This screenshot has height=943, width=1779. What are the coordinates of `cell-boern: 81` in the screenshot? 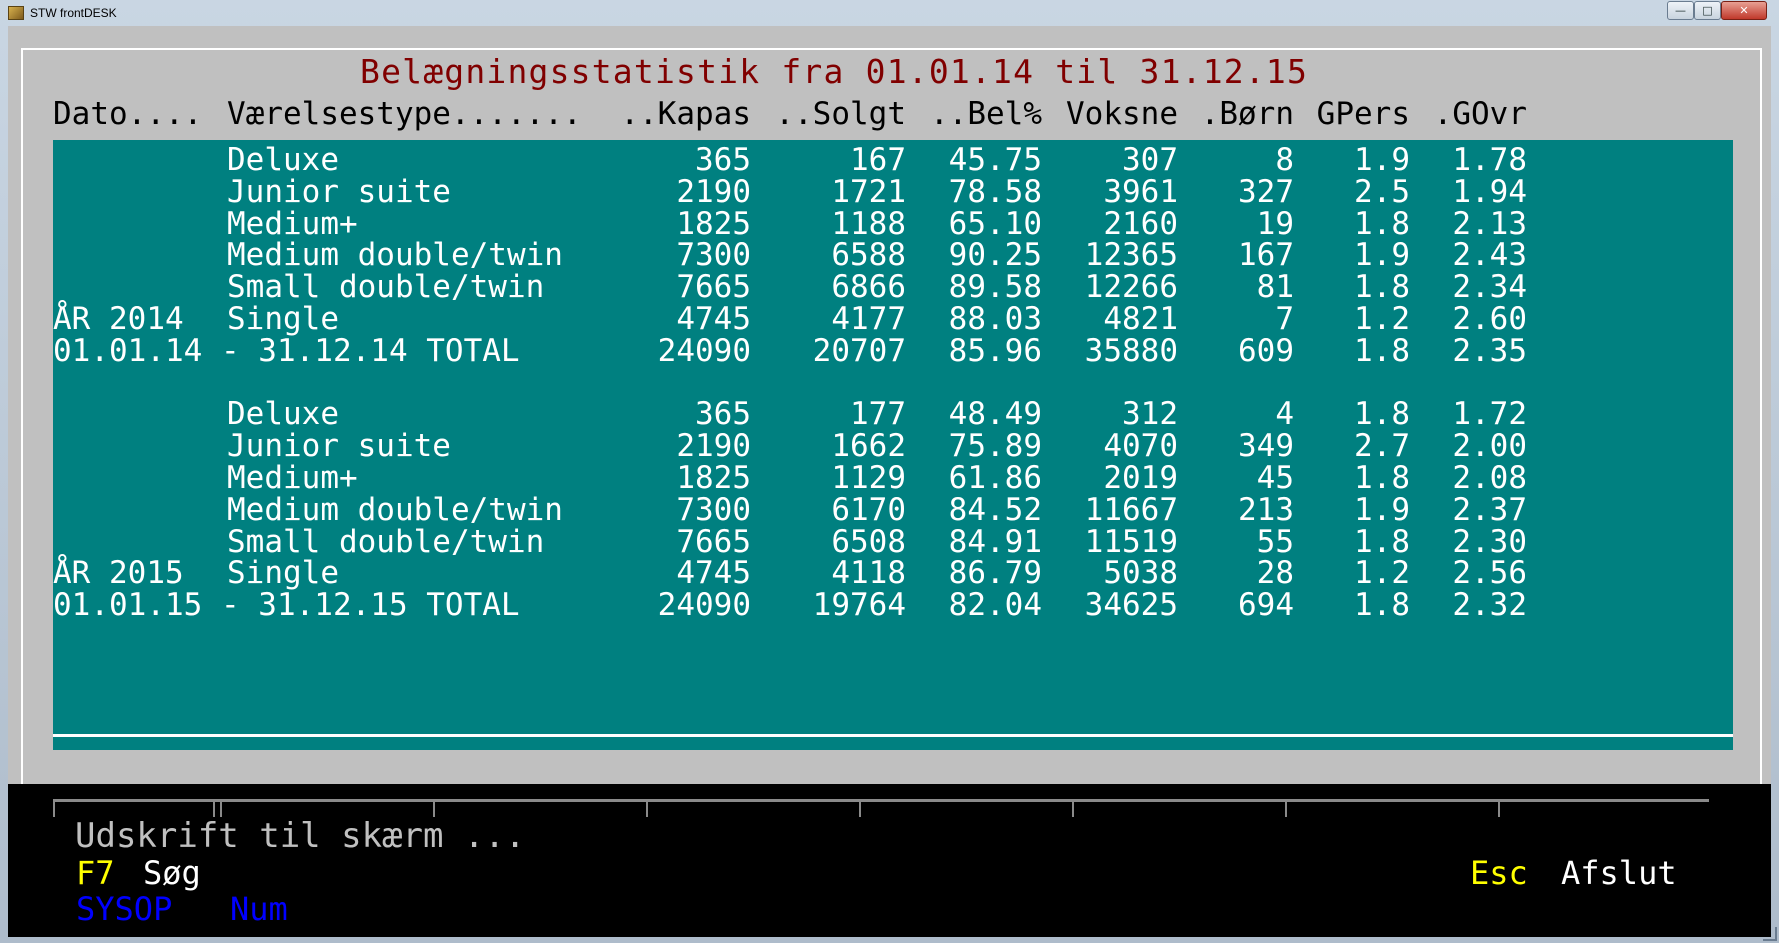 It's located at (1275, 287).